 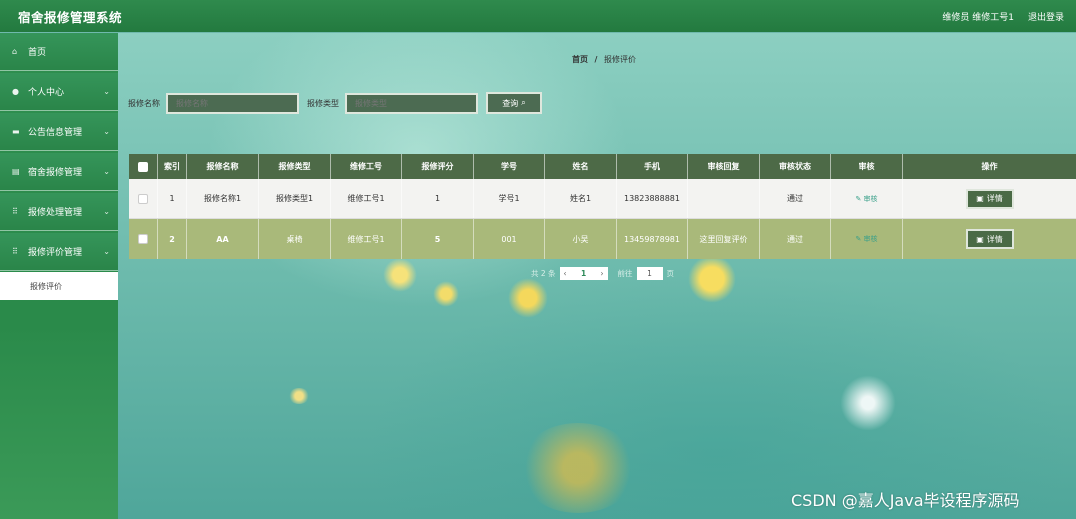 What do you see at coordinates (172, 166) in the screenshot?
I see `column-header: 索引` at bounding box center [172, 166].